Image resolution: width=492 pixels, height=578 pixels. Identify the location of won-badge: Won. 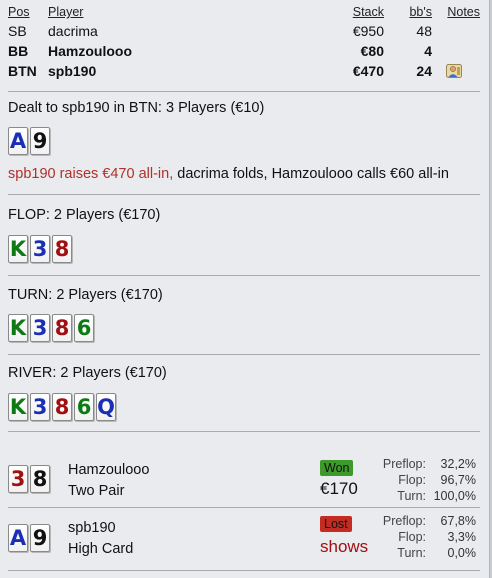
(337, 468).